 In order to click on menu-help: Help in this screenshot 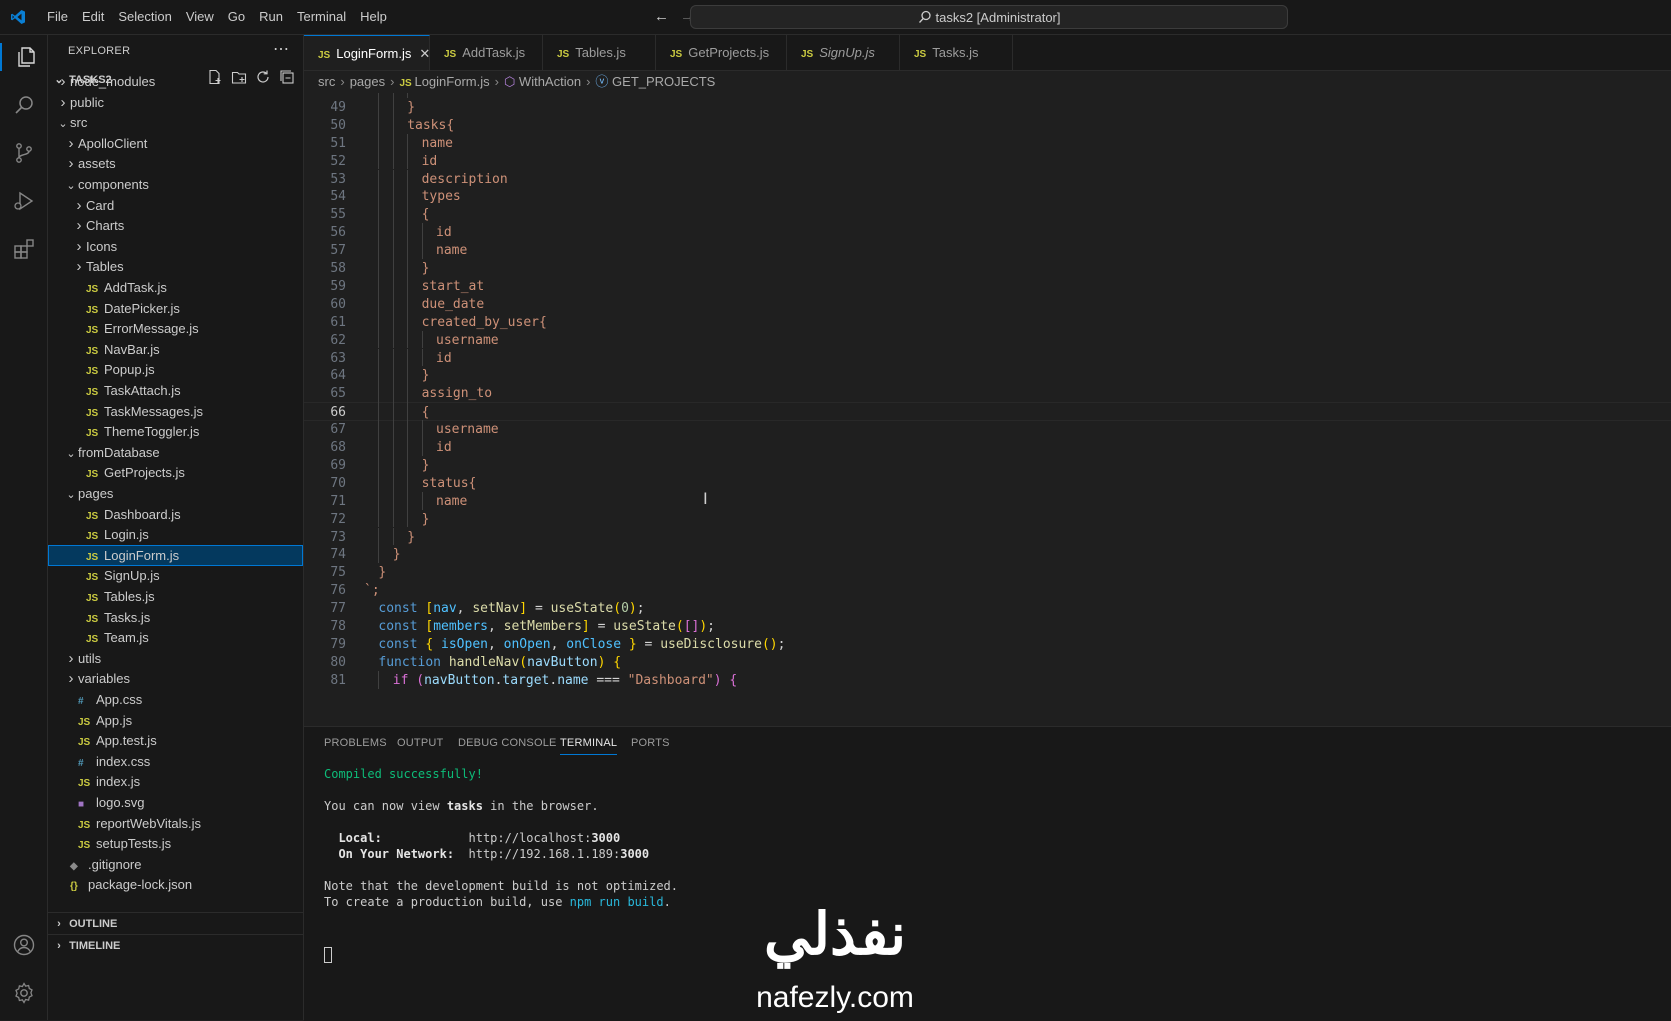, I will do `click(373, 17)`.